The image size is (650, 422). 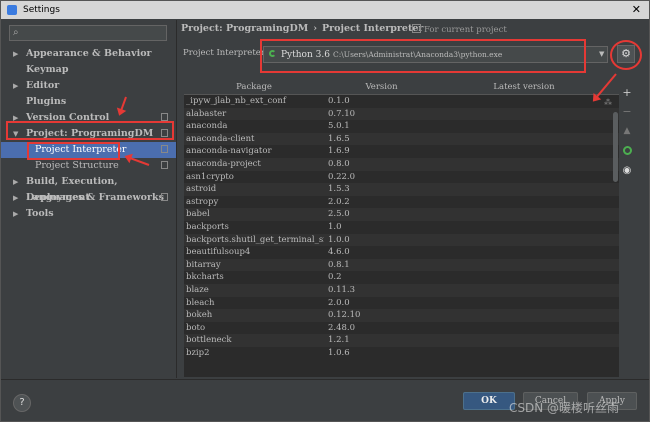 What do you see at coordinates (401, 177) in the screenshot?
I see `table-row: asn1crypto 0.22.0` at bounding box center [401, 177].